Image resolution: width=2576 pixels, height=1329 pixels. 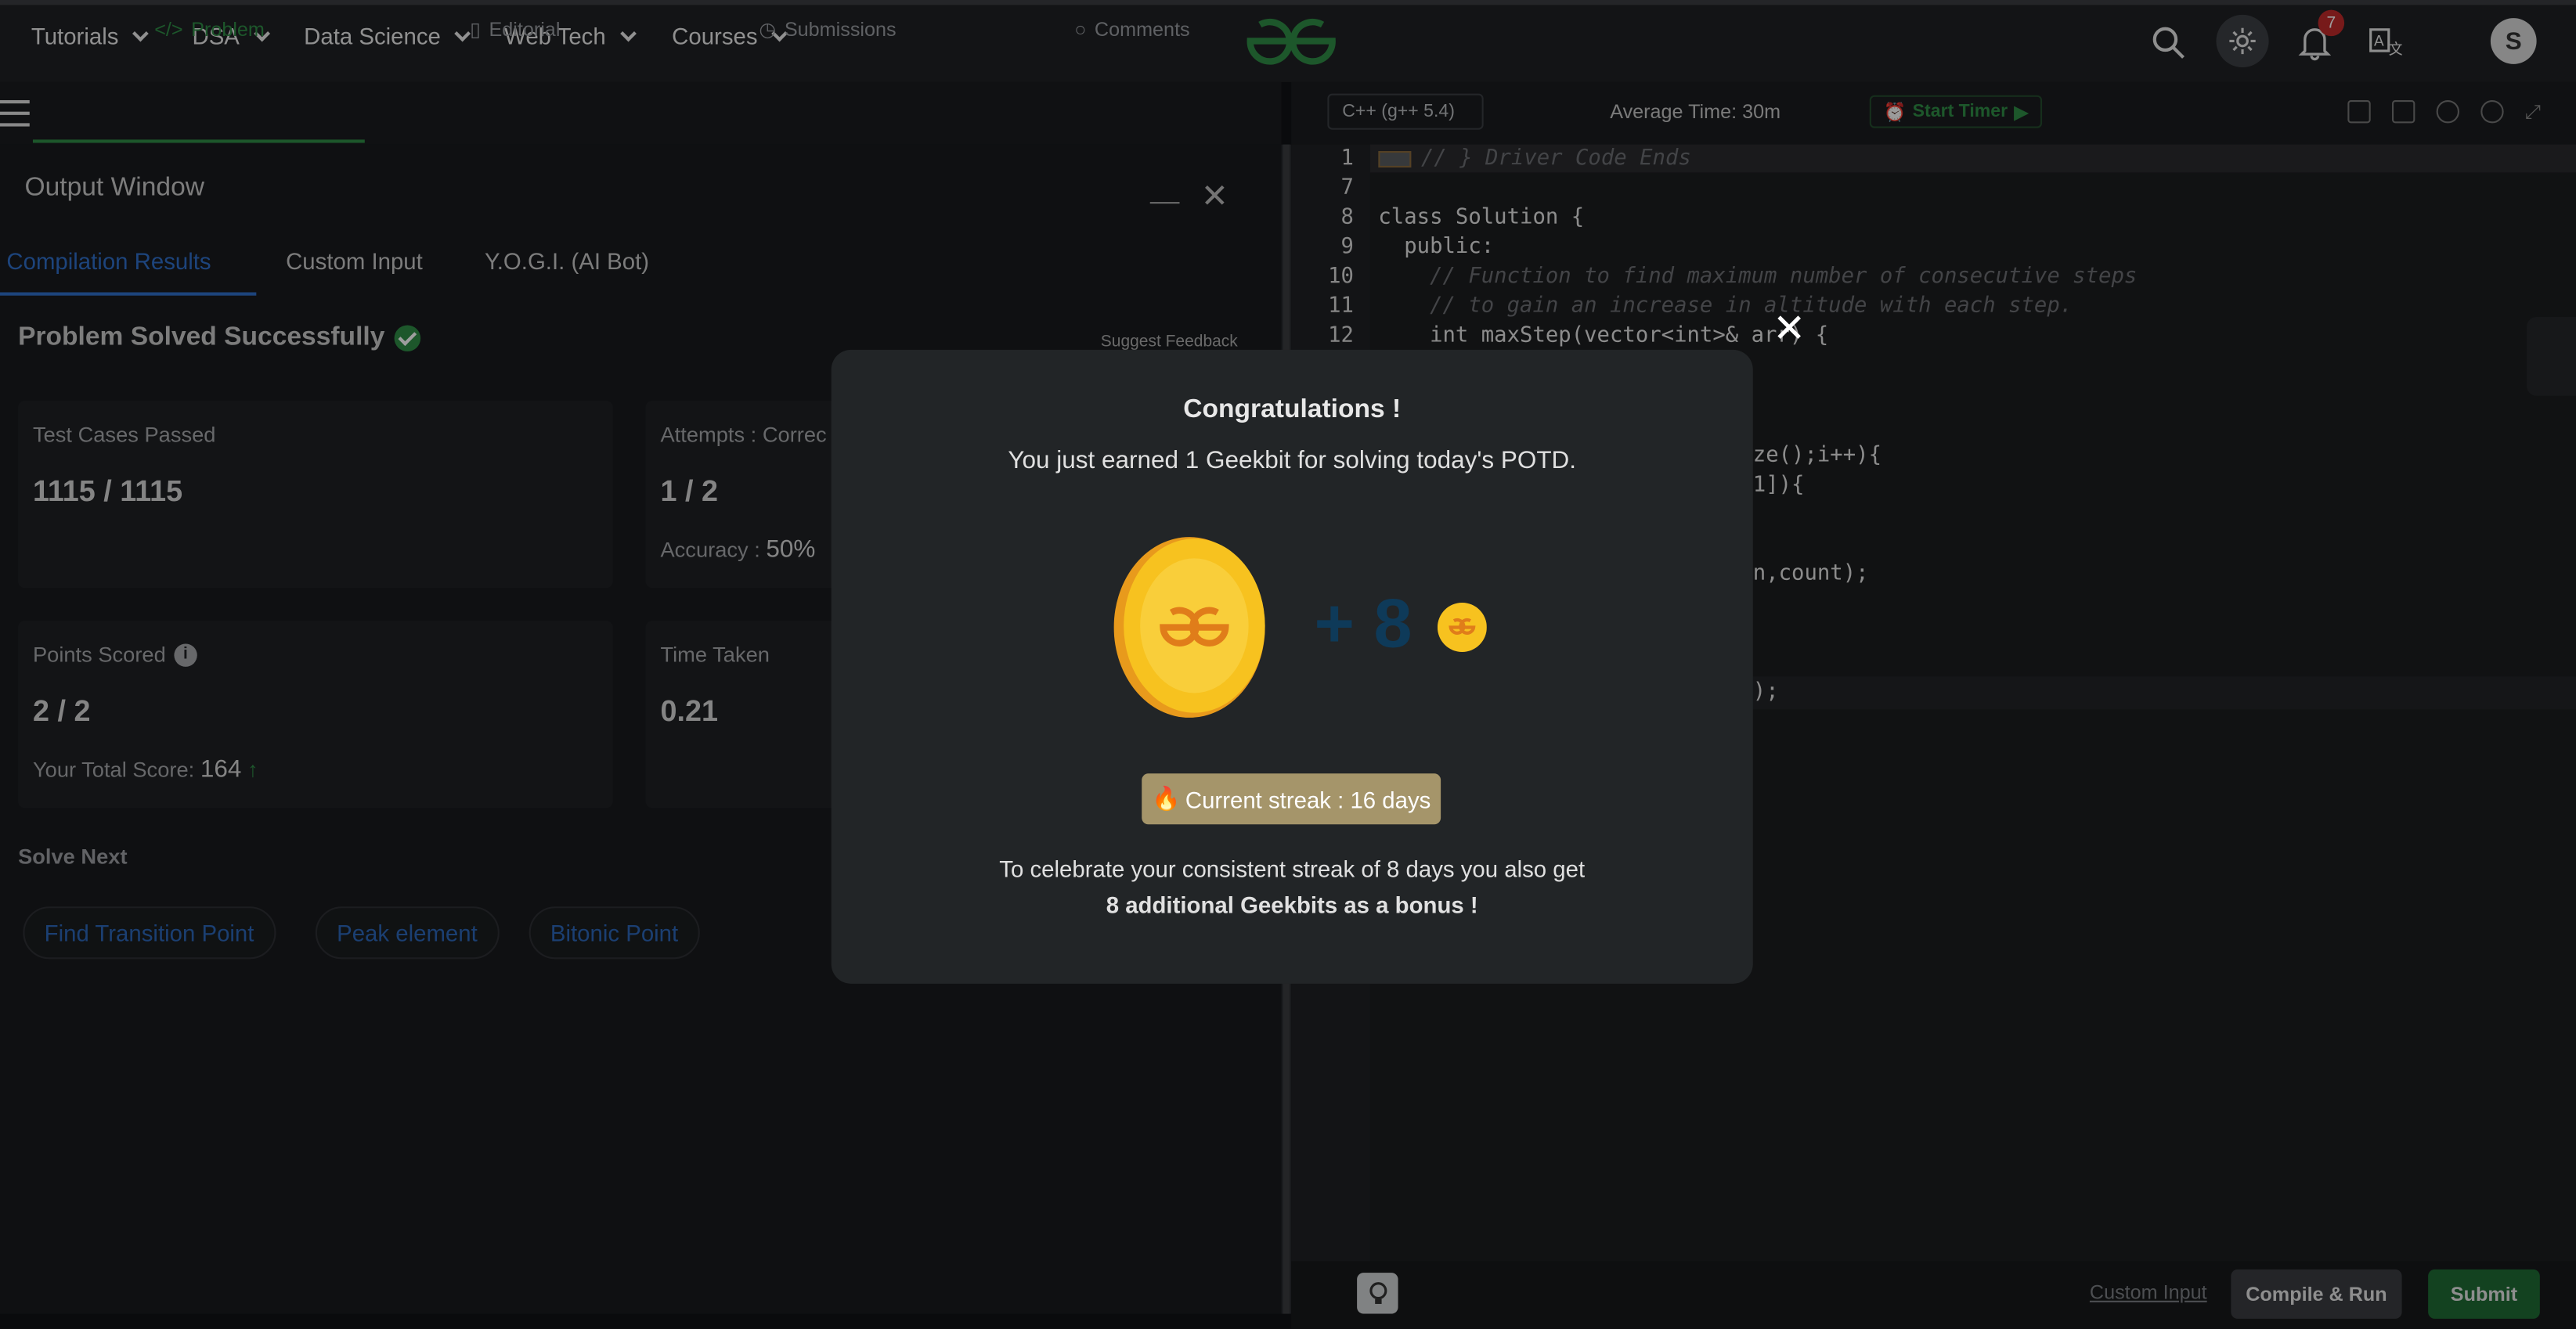 I want to click on geekbit-small-coin-icon, so click(x=1462, y=628).